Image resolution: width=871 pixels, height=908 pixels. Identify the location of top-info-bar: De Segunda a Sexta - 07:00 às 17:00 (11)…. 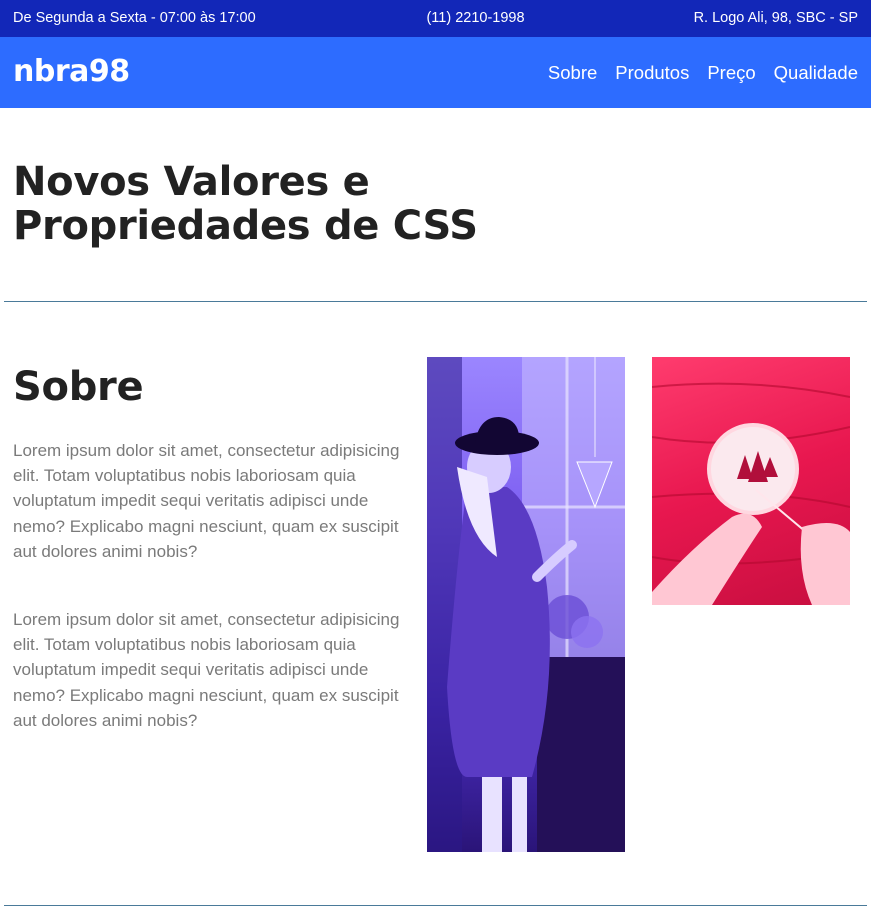
(435, 18).